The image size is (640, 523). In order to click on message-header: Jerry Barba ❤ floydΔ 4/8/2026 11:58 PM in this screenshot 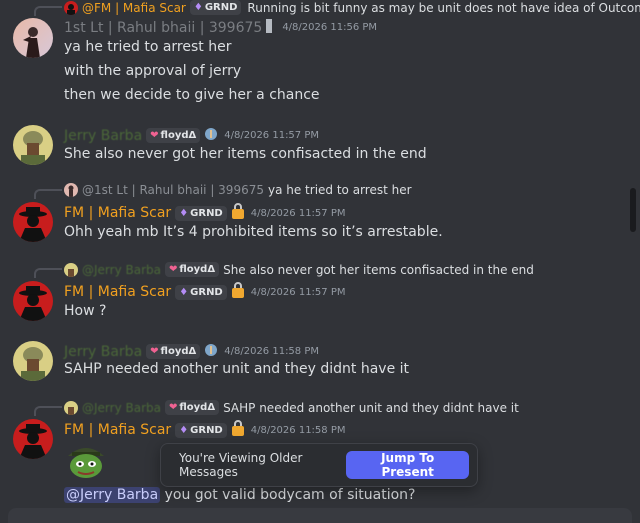, I will do `click(191, 351)`.